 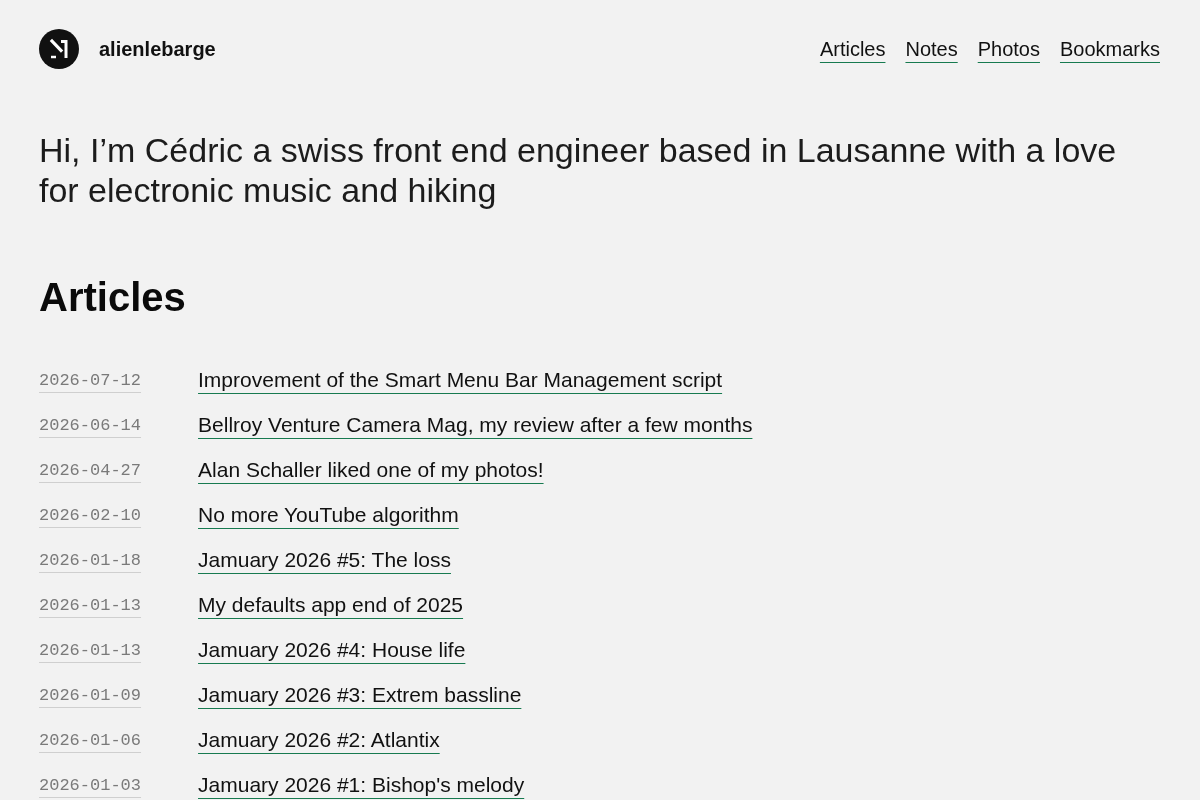 What do you see at coordinates (90, 380) in the screenshot?
I see `article-date: 2026-07-12` at bounding box center [90, 380].